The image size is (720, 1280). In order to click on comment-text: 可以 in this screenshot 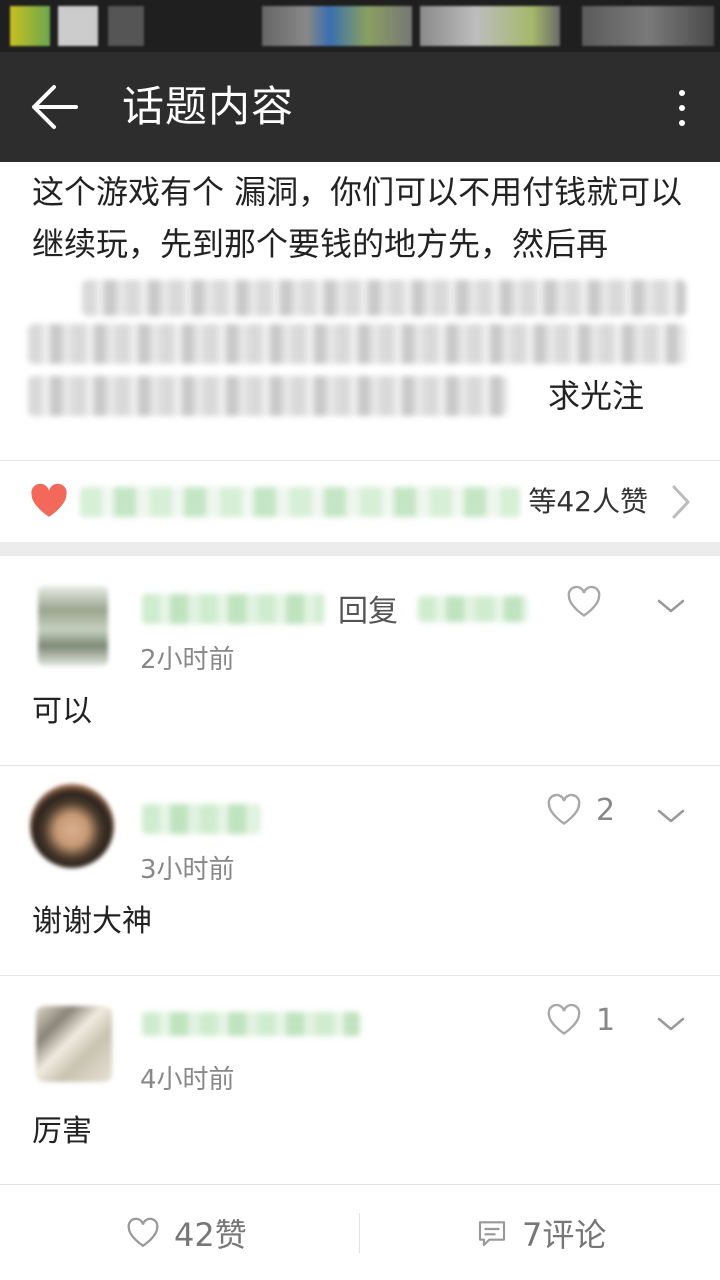, I will do `click(62, 711)`.